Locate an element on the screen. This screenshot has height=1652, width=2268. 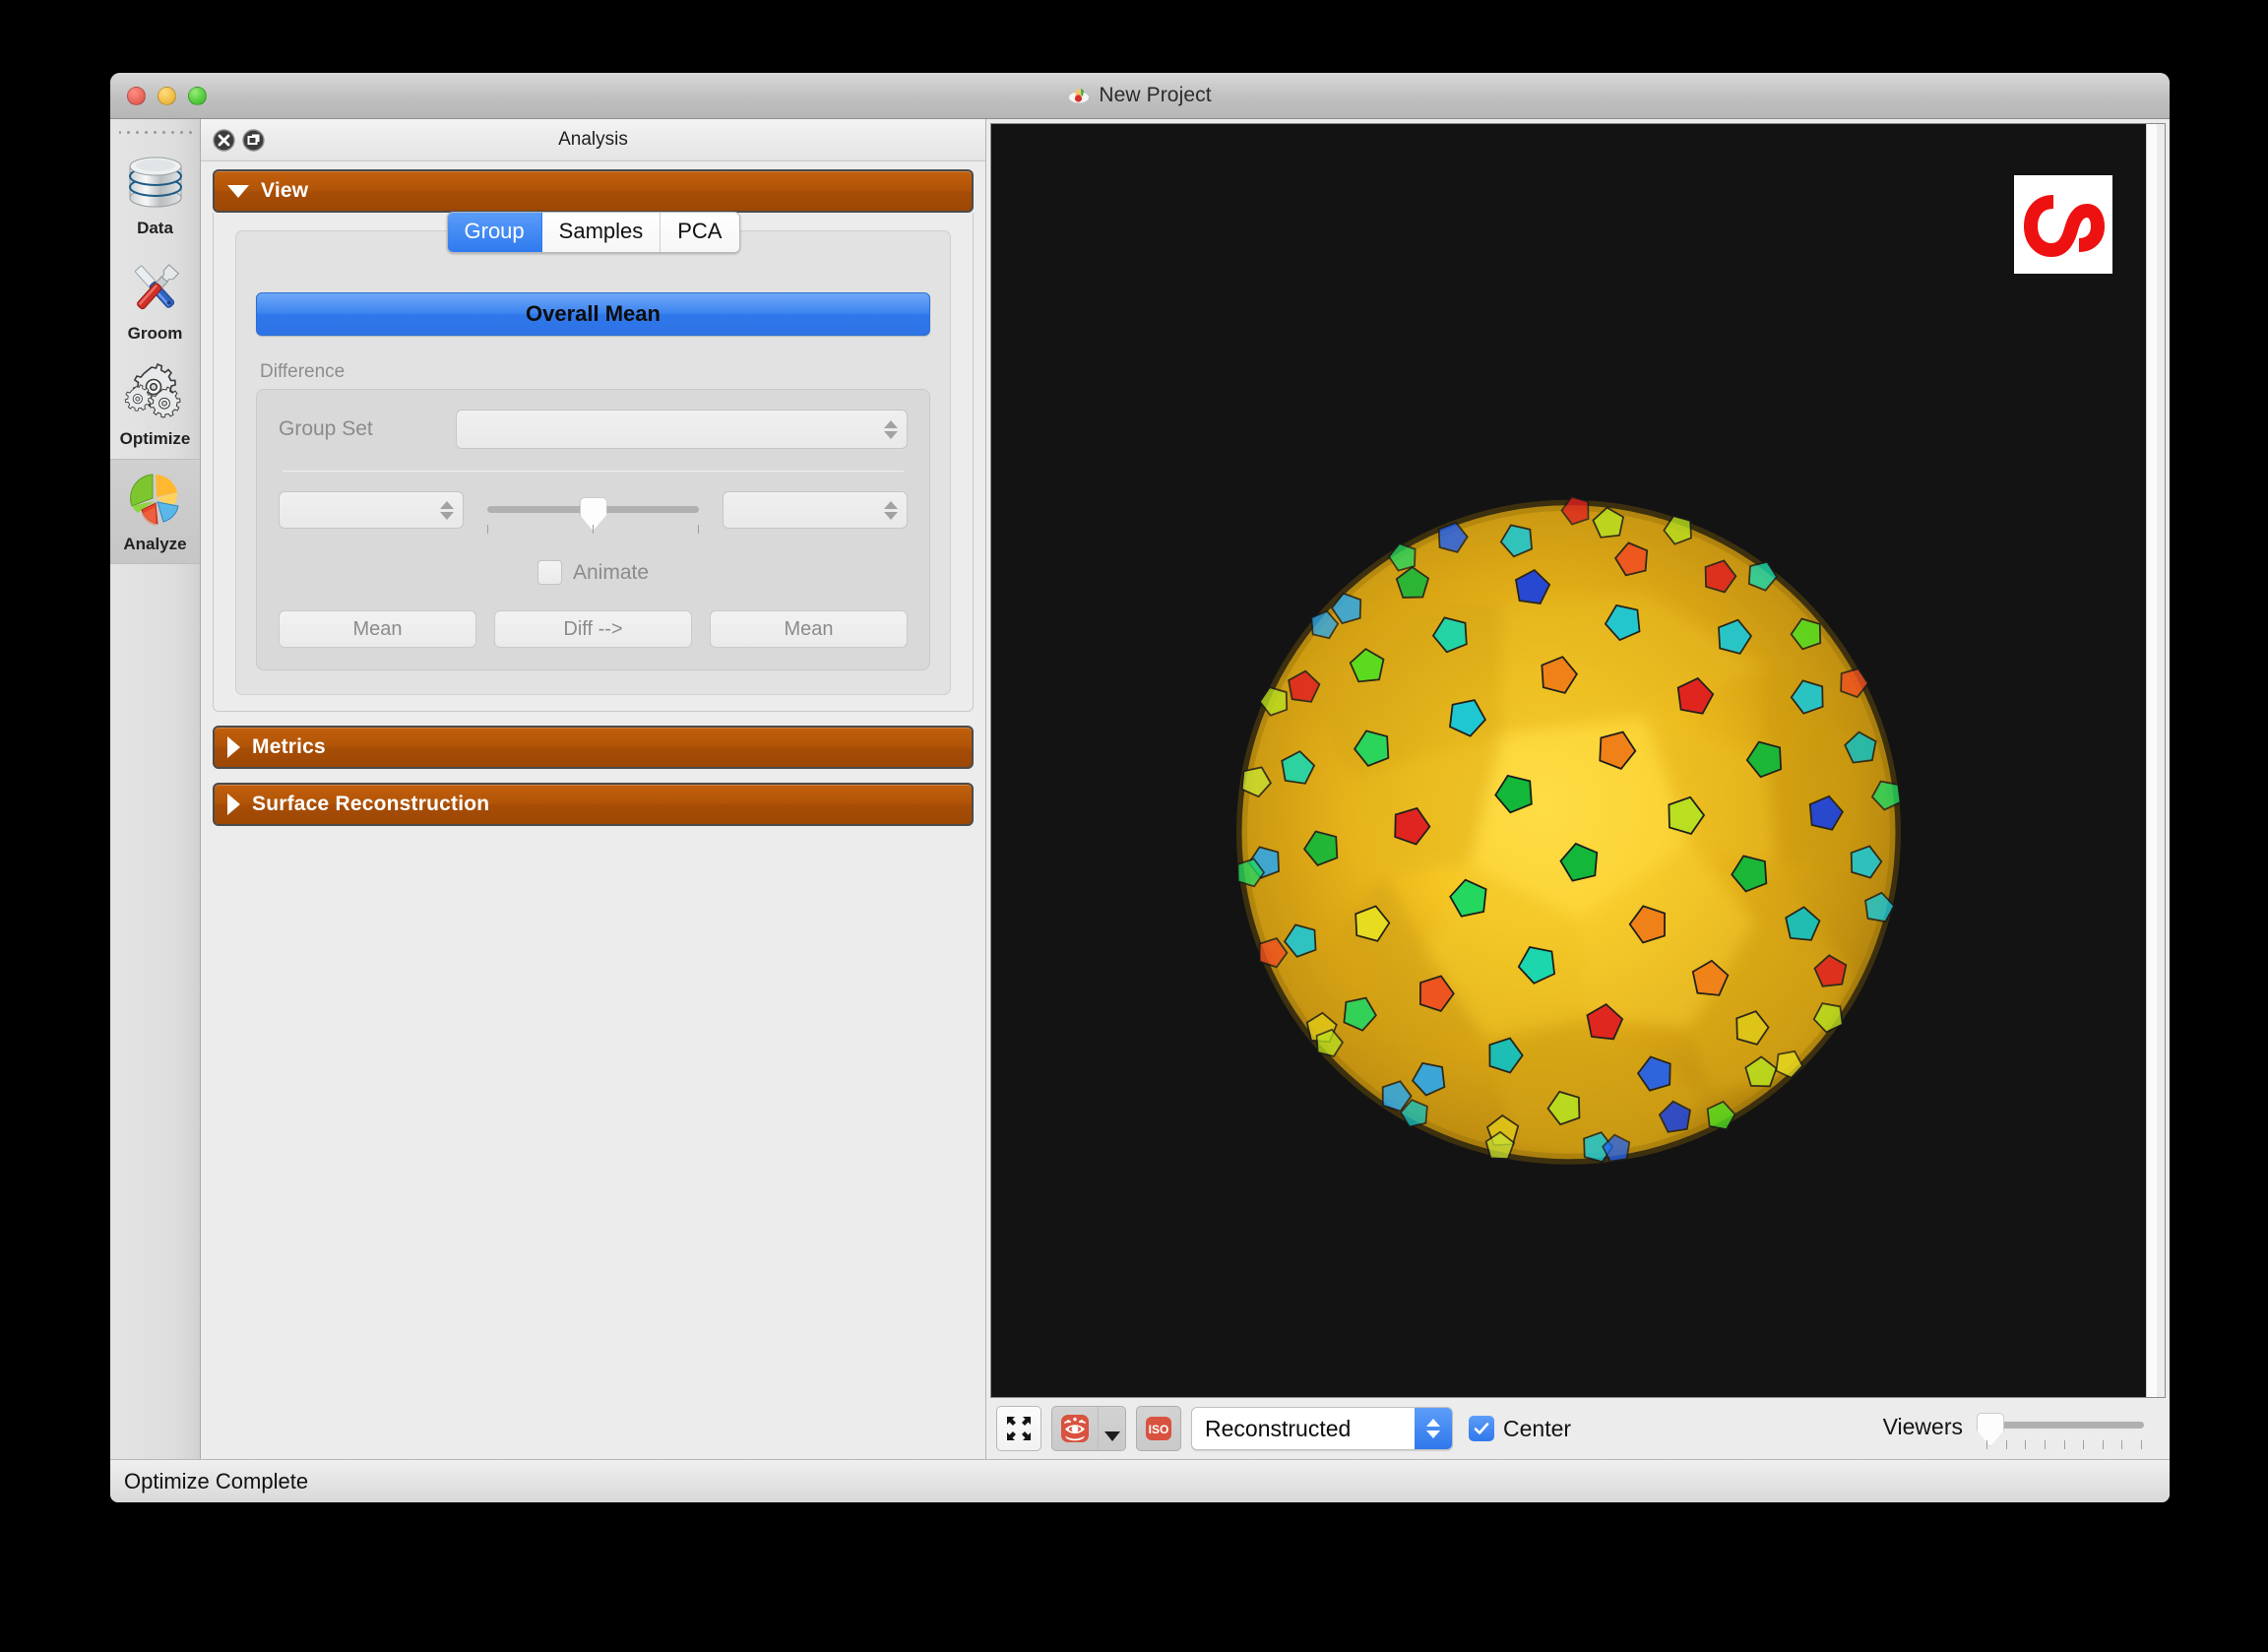
viewers-slider-ticks is located at coordinates (2064, 1445).